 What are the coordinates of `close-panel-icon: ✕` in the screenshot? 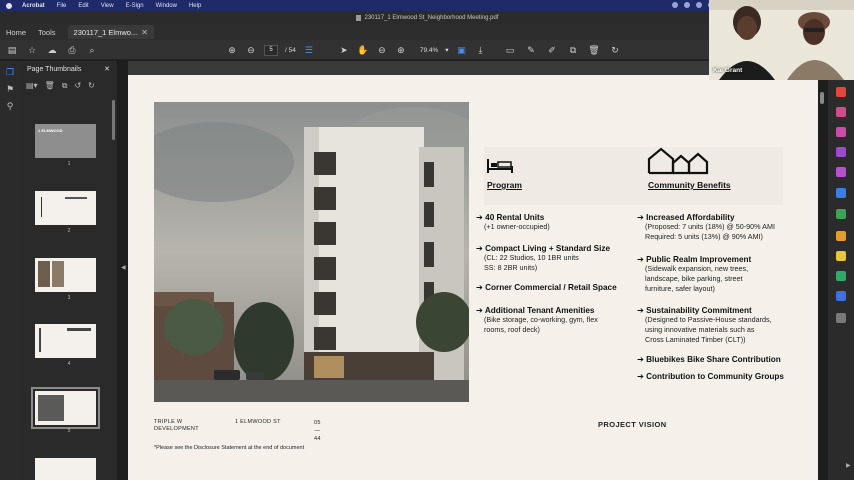 It's located at (107, 69).